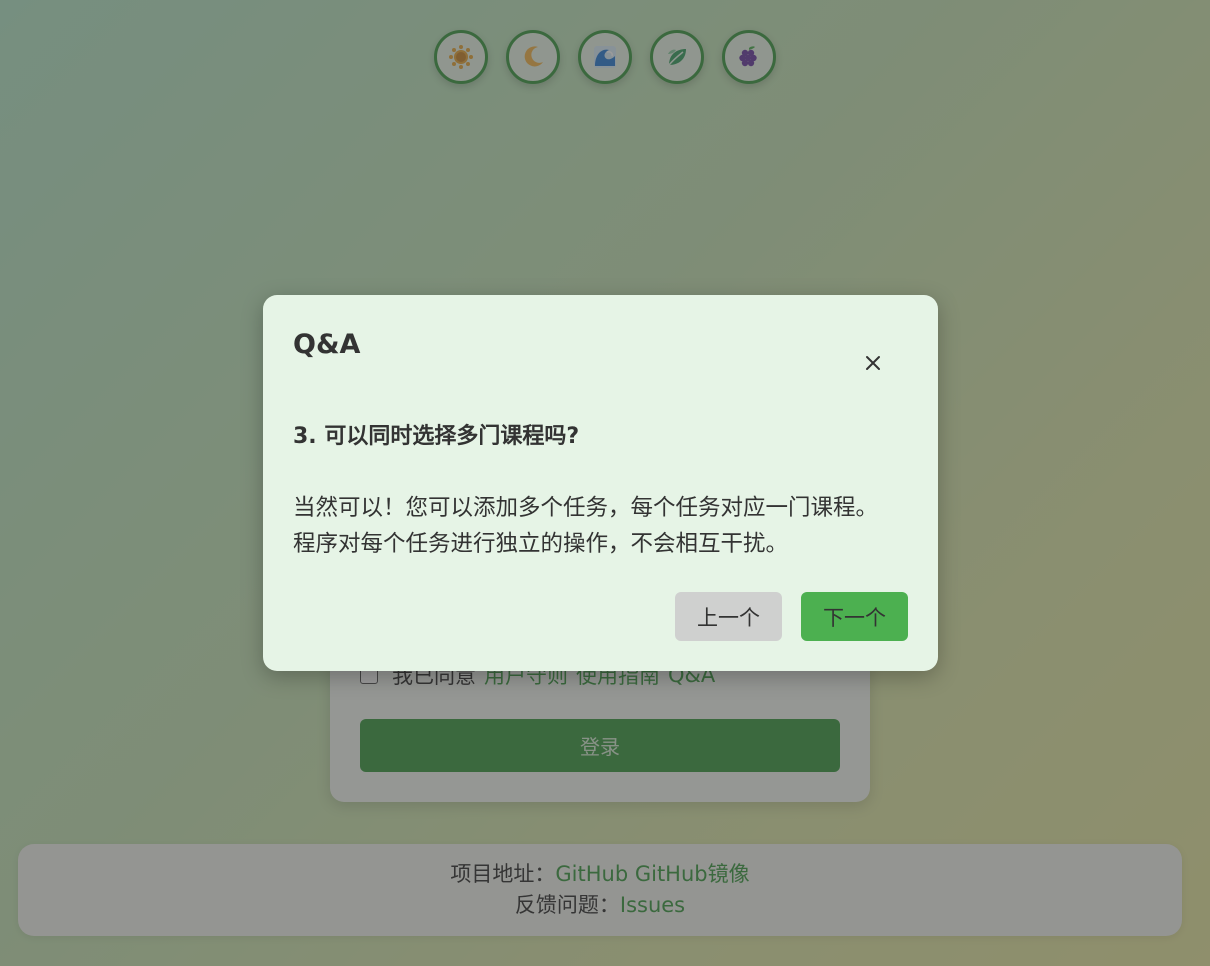  I want to click on previous-button: 上一个, so click(728, 616).